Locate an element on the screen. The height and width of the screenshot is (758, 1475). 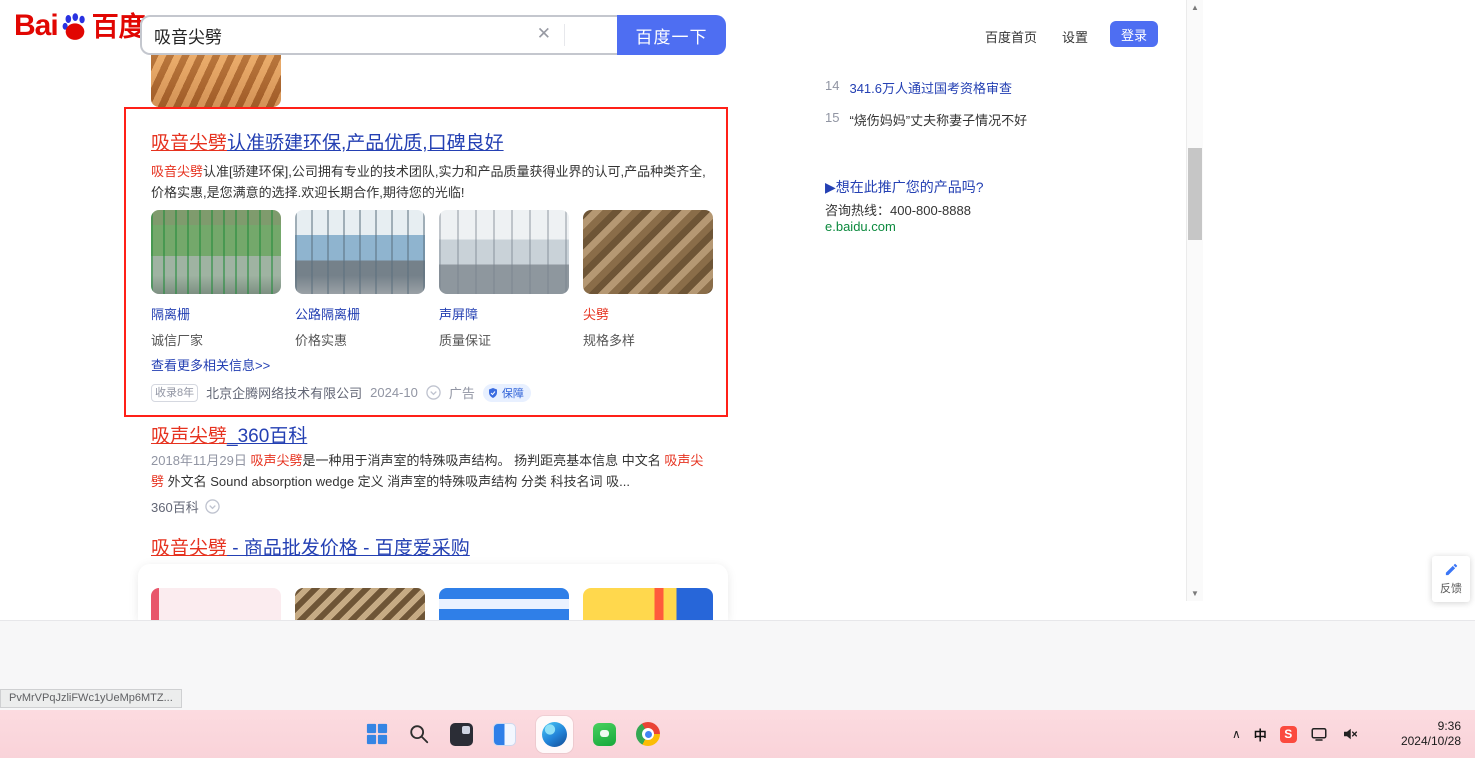
hot-link: “烧伤妈妈”丈夫称妻子情况不好 is located at coordinates (938, 119).